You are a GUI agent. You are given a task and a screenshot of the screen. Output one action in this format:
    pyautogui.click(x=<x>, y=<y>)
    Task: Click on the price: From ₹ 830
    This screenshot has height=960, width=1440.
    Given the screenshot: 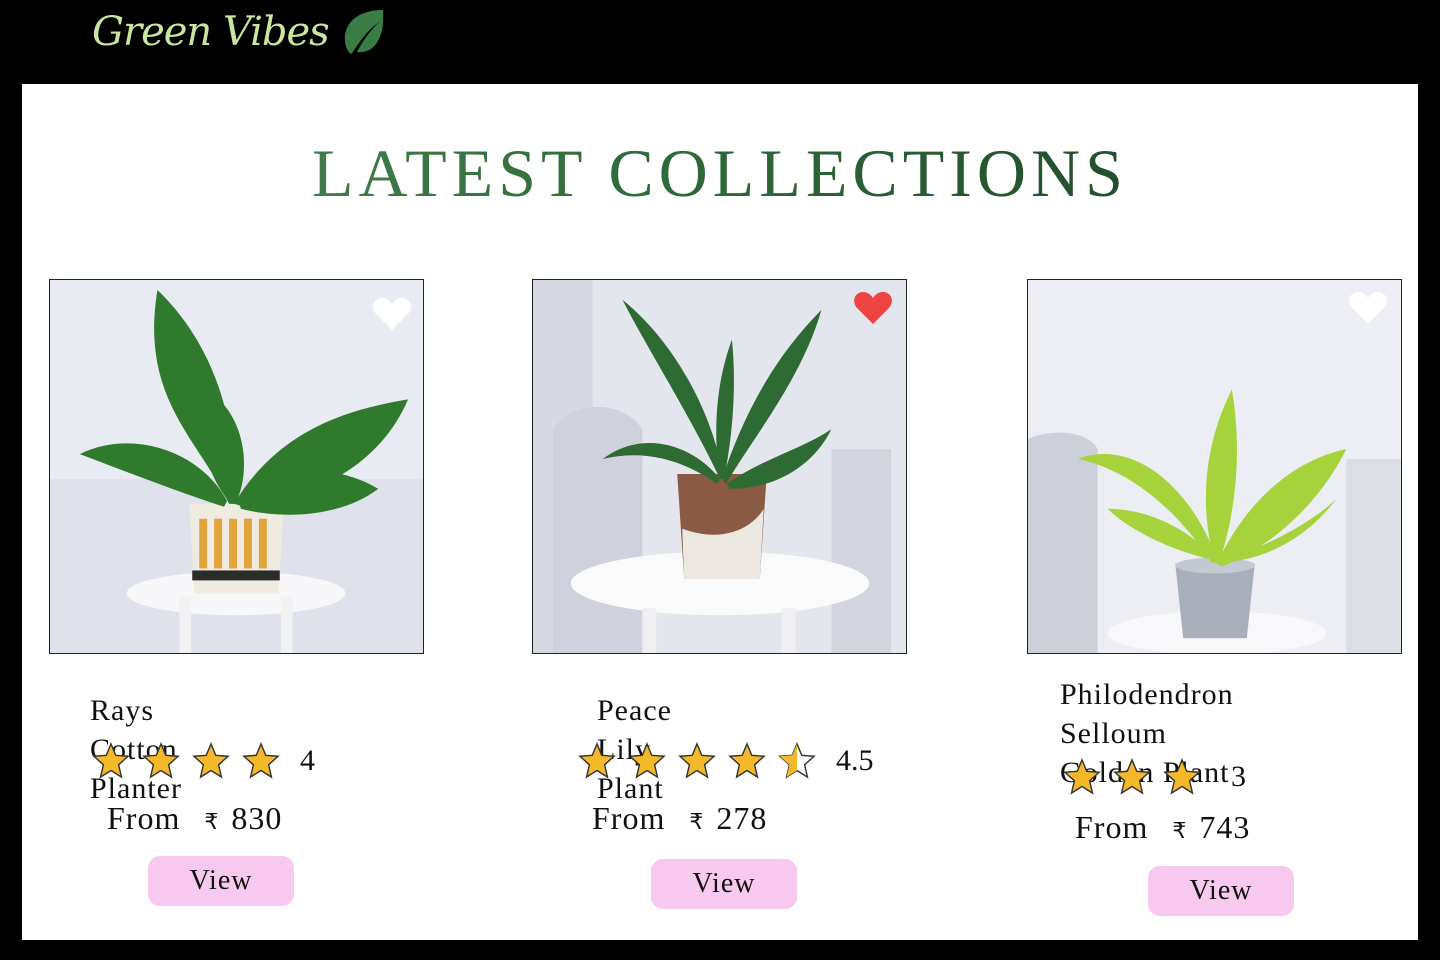 What is the action you would take?
    pyautogui.click(x=194, y=818)
    